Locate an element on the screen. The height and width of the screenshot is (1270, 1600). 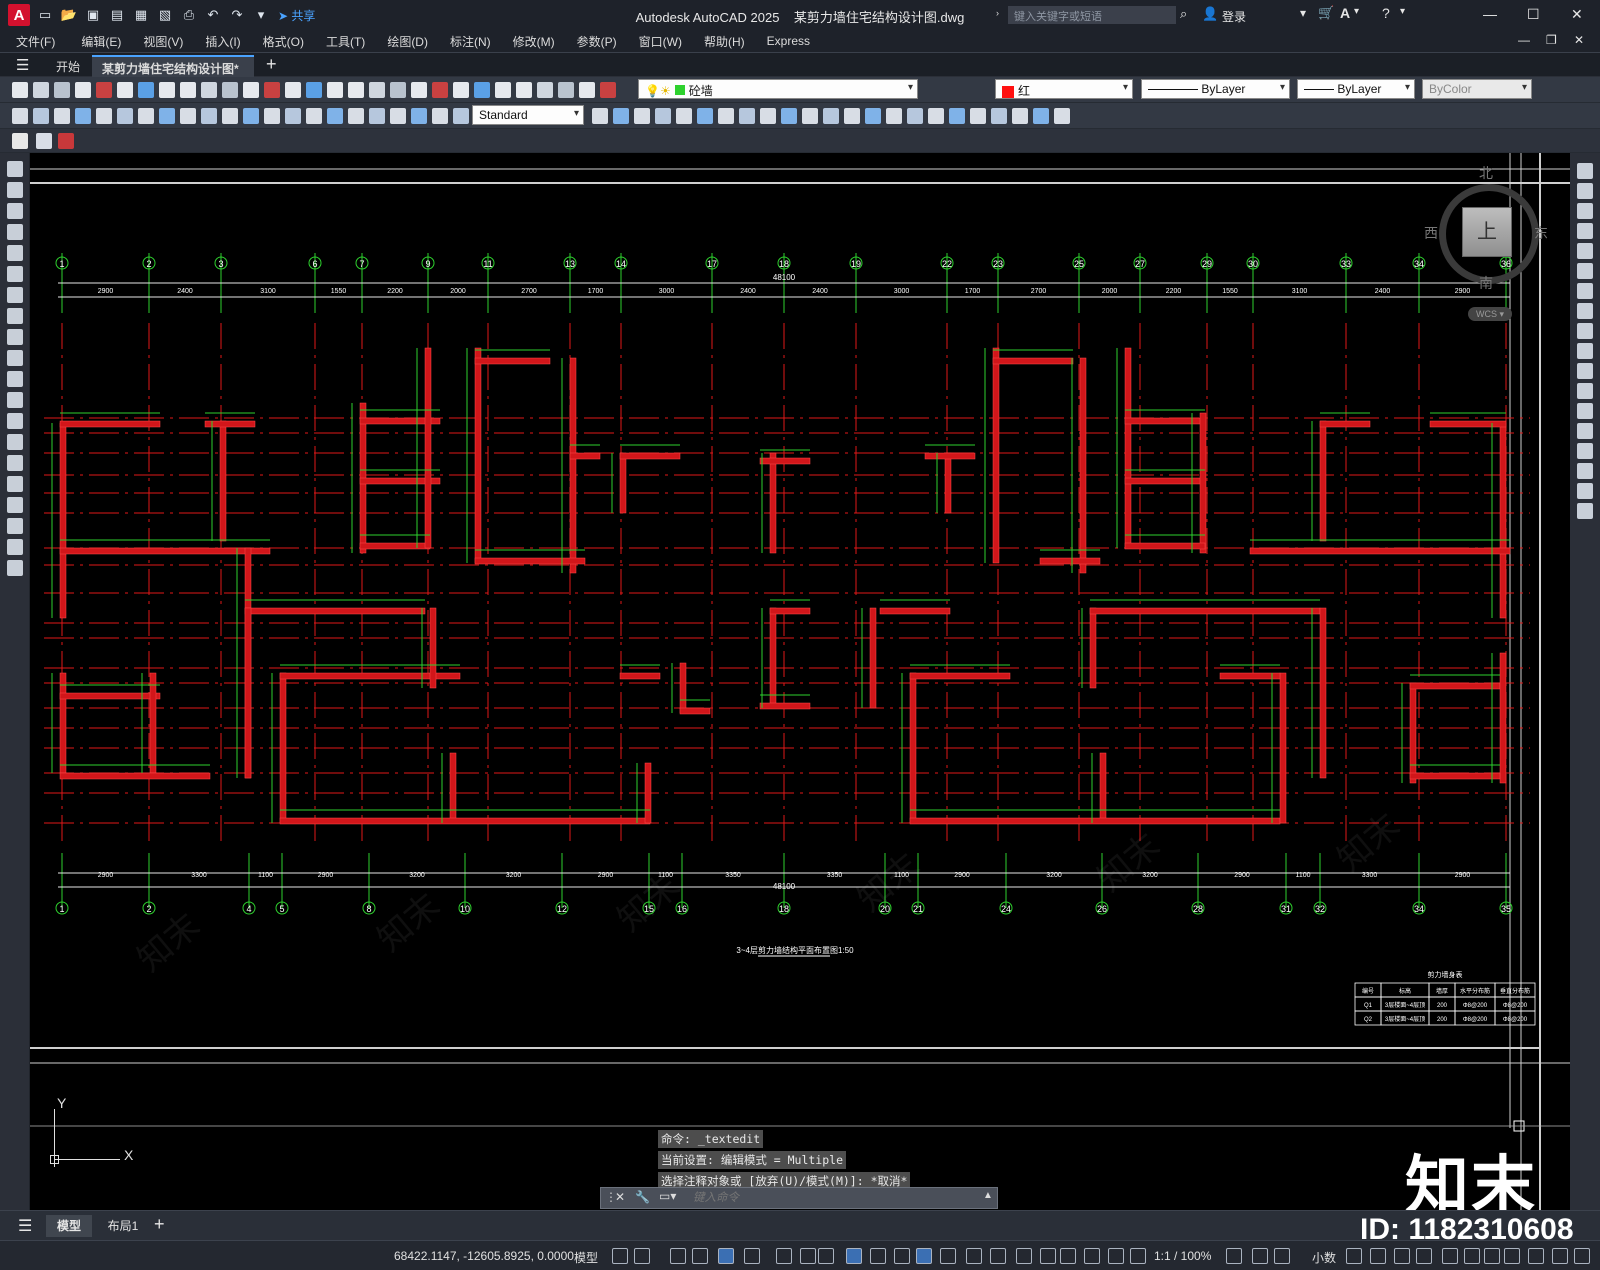
linear-dim-icon is located at coordinates (621, 116).